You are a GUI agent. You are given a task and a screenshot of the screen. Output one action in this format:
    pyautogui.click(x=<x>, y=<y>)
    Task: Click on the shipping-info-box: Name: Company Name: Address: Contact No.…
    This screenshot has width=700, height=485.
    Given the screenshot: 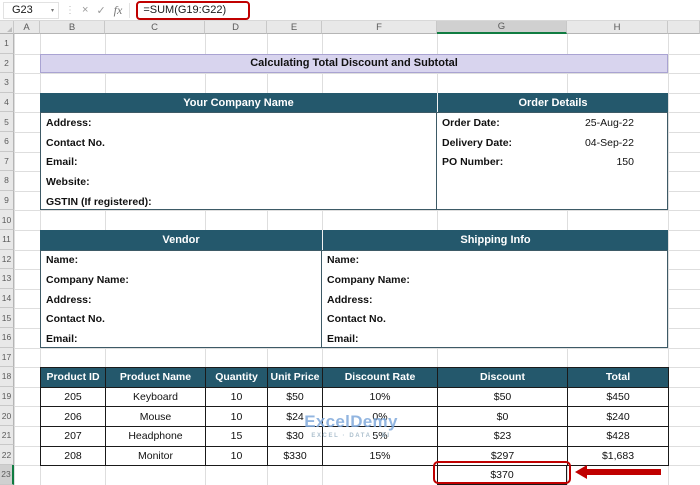 What is the action you would take?
    pyautogui.click(x=494, y=298)
    